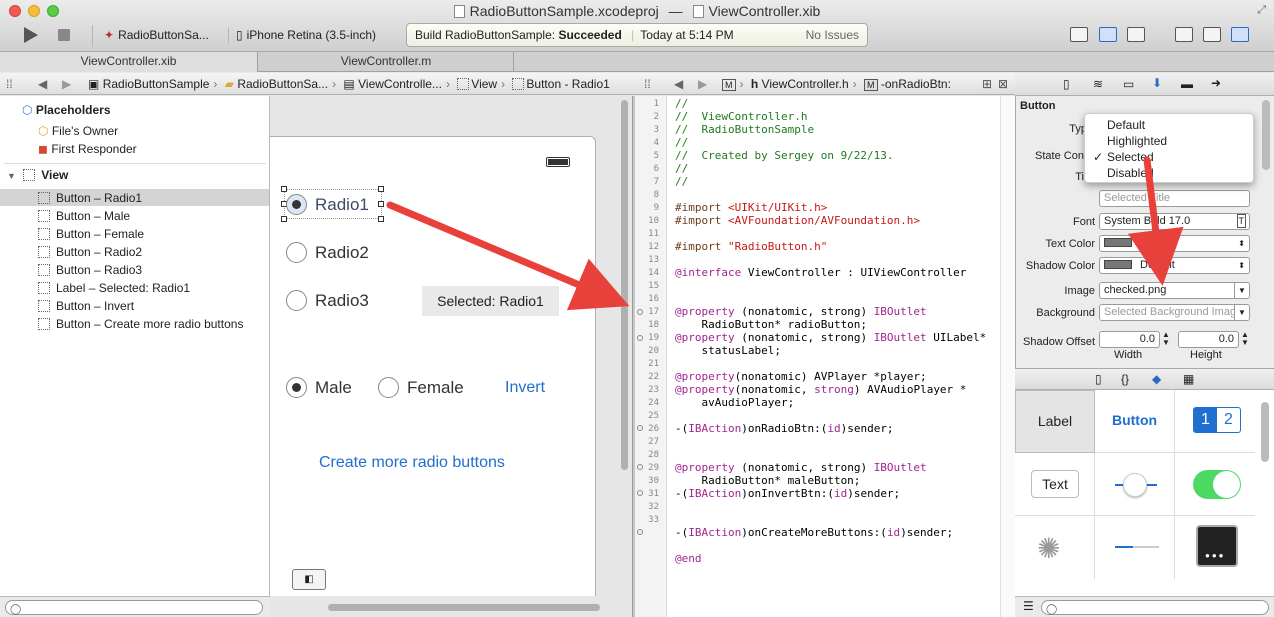  Describe the element at coordinates (464, 607) in the screenshot. I see `horizontal-scrollbar` at that location.